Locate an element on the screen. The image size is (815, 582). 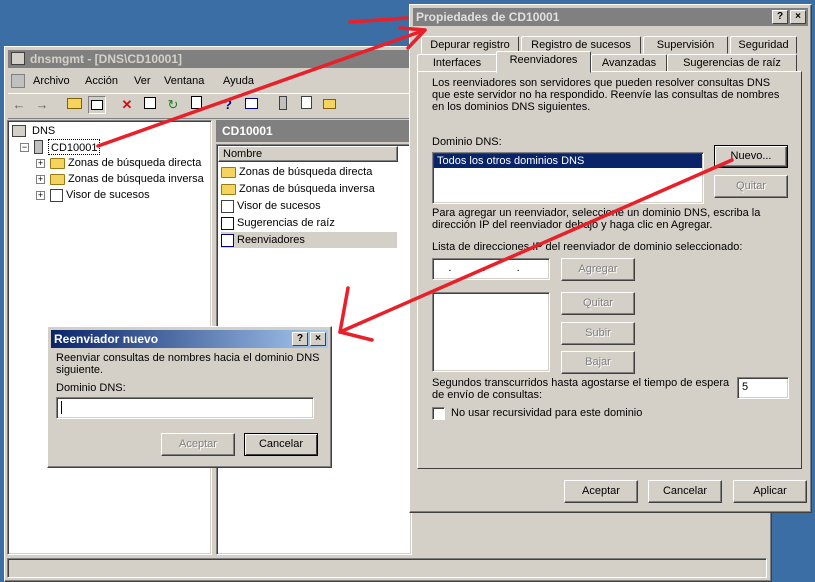
tab-avanzadas: Avanzadas is located at coordinates (629, 63).